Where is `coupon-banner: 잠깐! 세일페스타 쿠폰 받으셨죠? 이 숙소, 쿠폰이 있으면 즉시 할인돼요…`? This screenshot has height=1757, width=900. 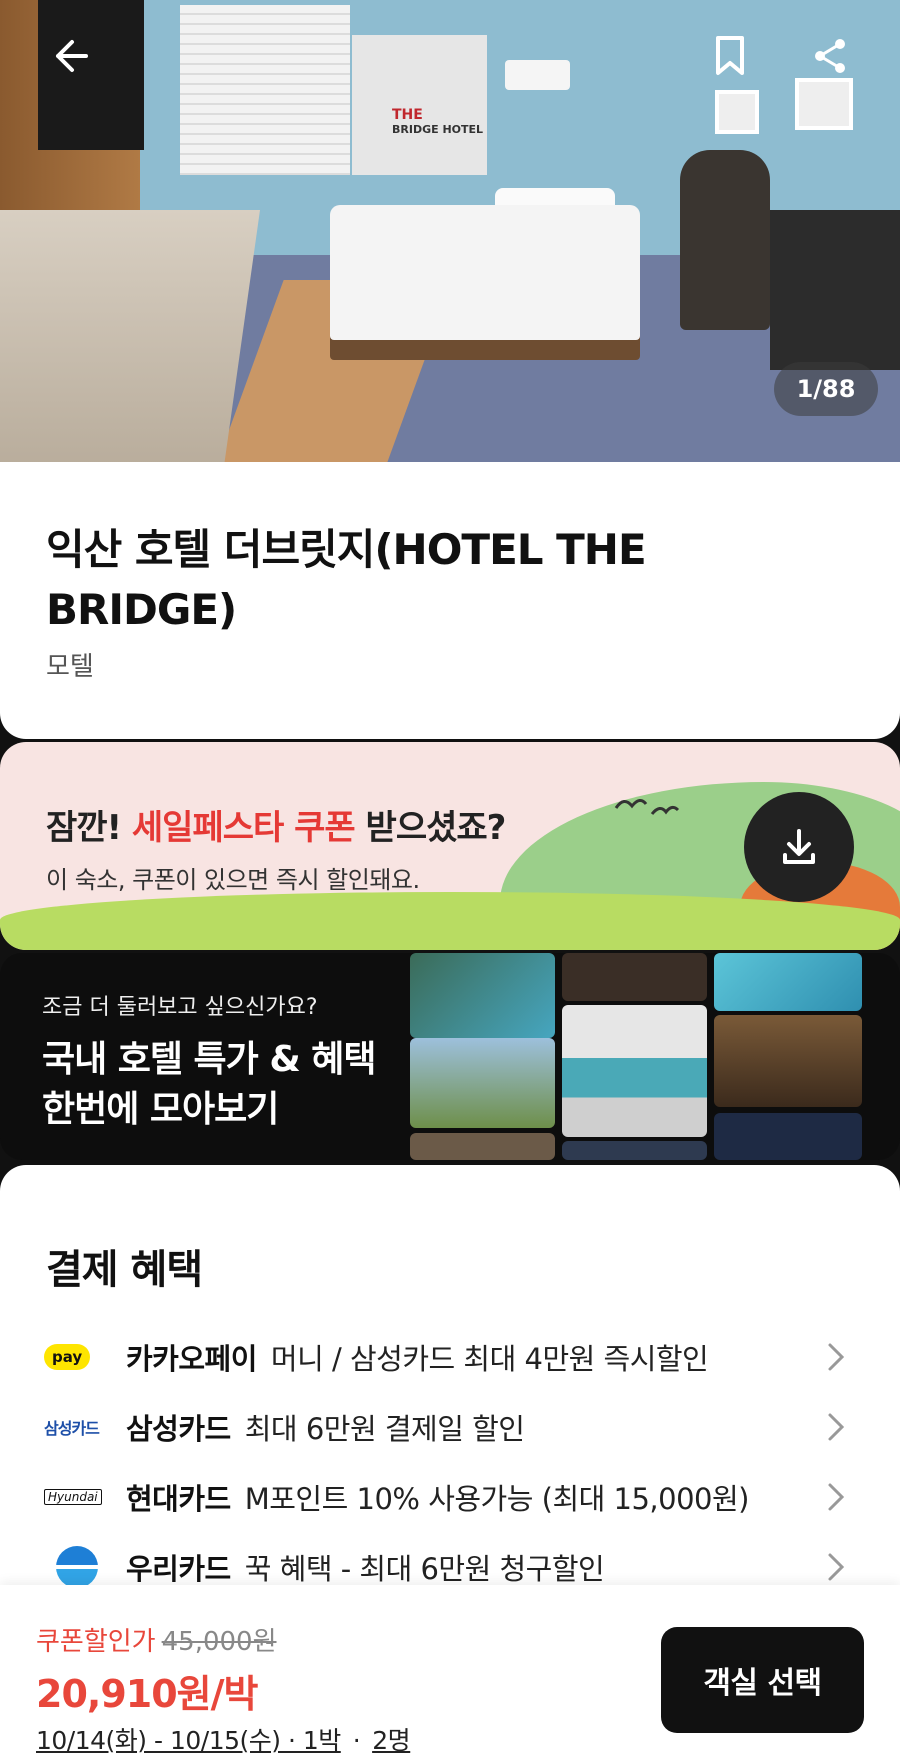
coupon-banner: 잠깐! 세일페스타 쿠폰 받으셨죠? 이 숙소, 쿠폰이 있으면 즉시 할인돼요… is located at coordinates (450, 846).